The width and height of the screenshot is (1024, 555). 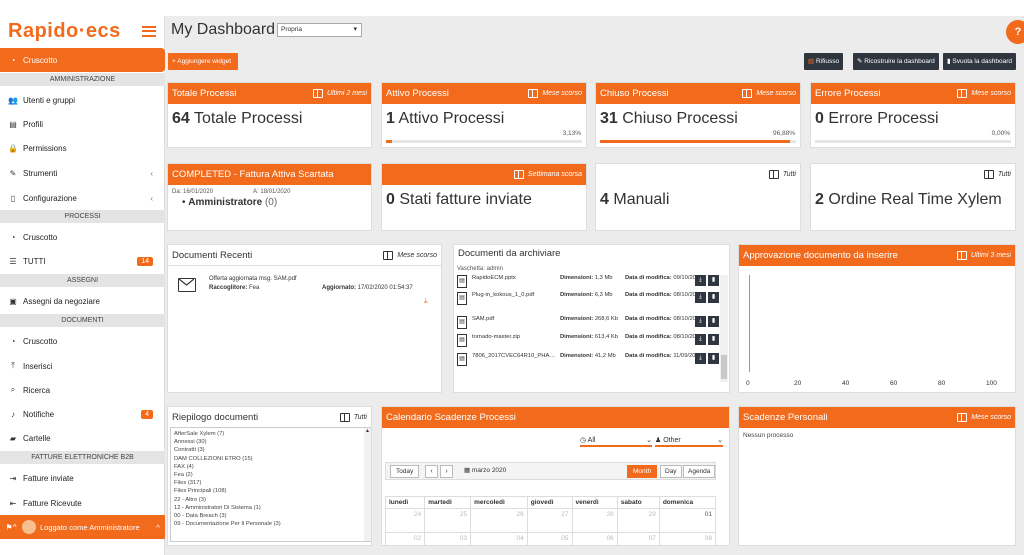 What do you see at coordinates (13, 261) in the screenshot?
I see `list-icon: ☰` at bounding box center [13, 261].